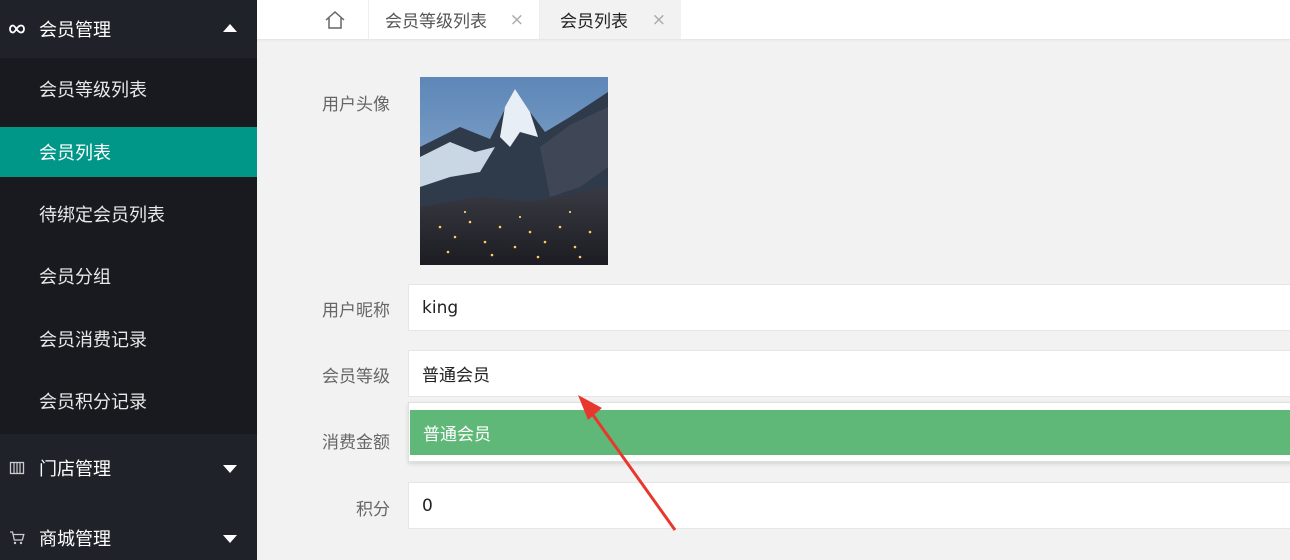  What do you see at coordinates (773, 20) in the screenshot?
I see `tabs-bar: 会员等级列表 × 会员列表 ×` at bounding box center [773, 20].